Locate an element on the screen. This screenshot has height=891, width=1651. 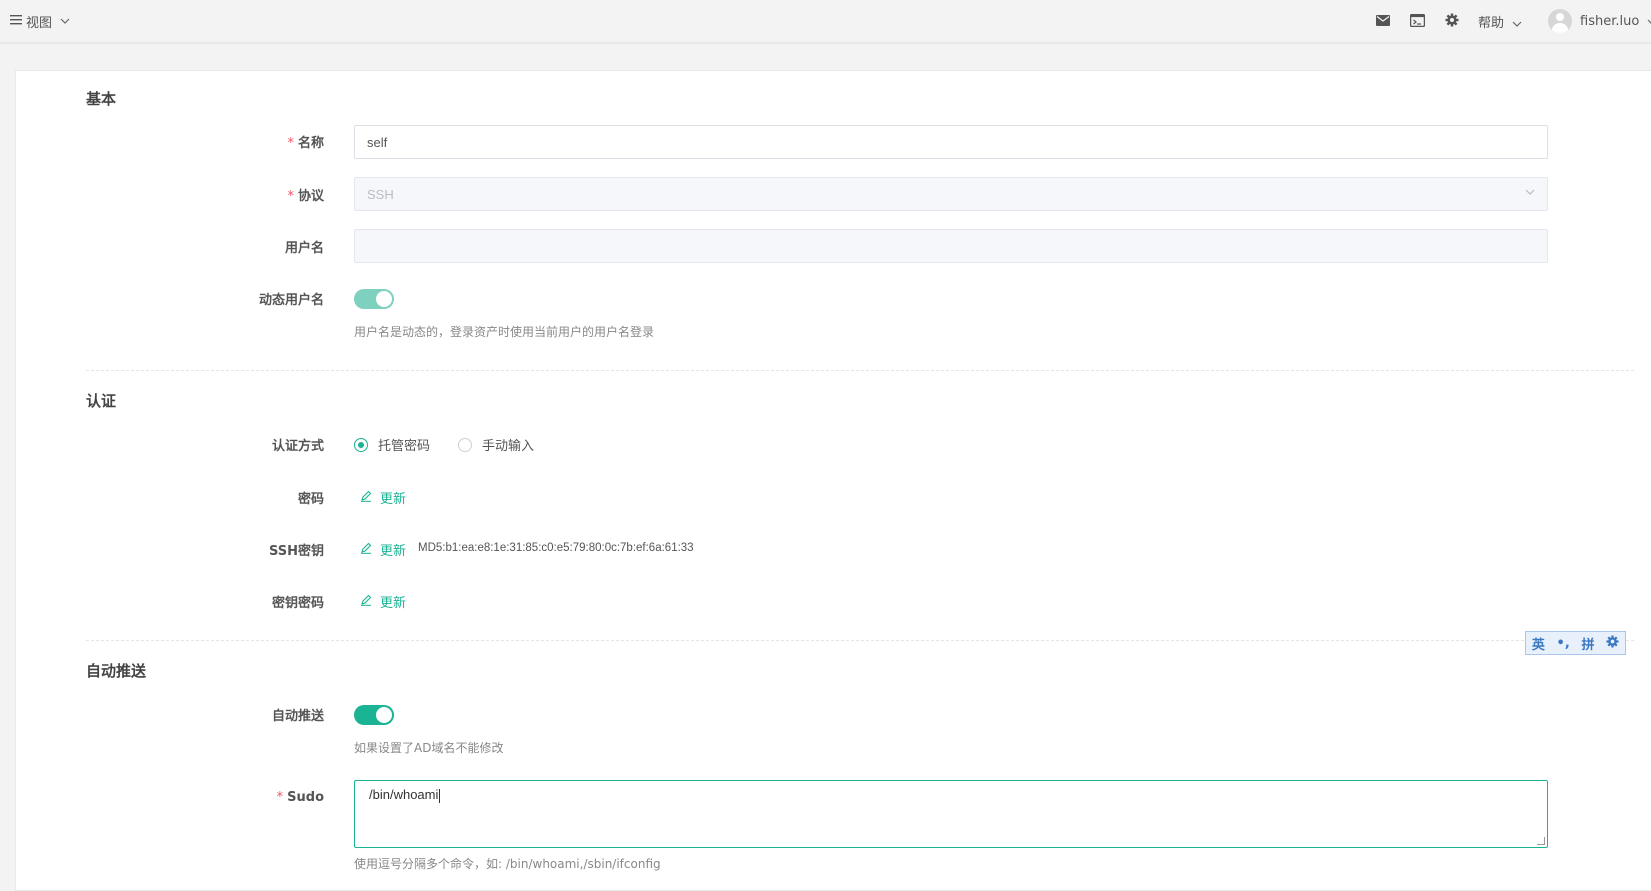
radio-managed-password: 托管密码 is located at coordinates (392, 444).